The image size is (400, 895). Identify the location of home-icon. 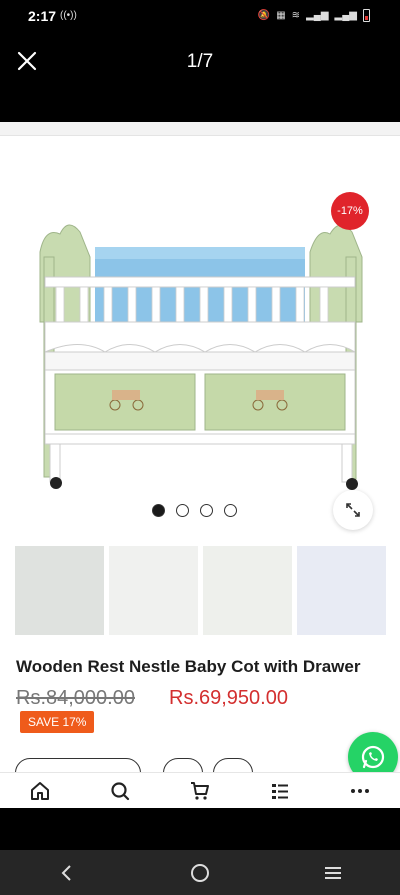
(40, 790).